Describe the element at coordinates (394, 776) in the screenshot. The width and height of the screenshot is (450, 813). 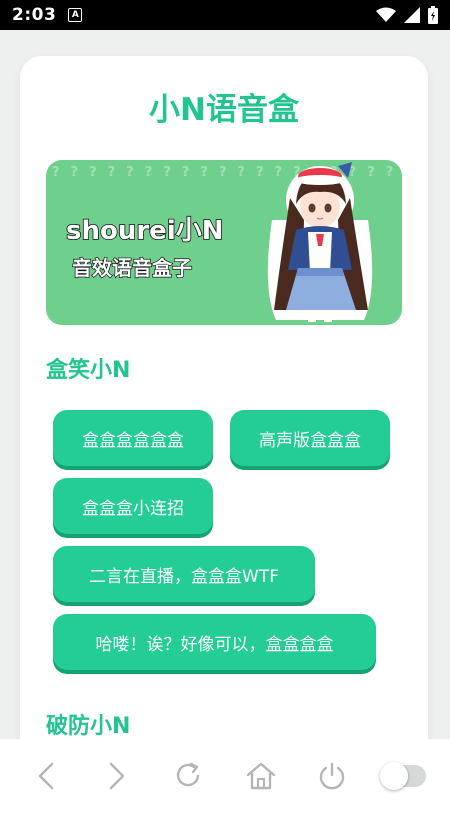
I see `toggle-knob` at that location.